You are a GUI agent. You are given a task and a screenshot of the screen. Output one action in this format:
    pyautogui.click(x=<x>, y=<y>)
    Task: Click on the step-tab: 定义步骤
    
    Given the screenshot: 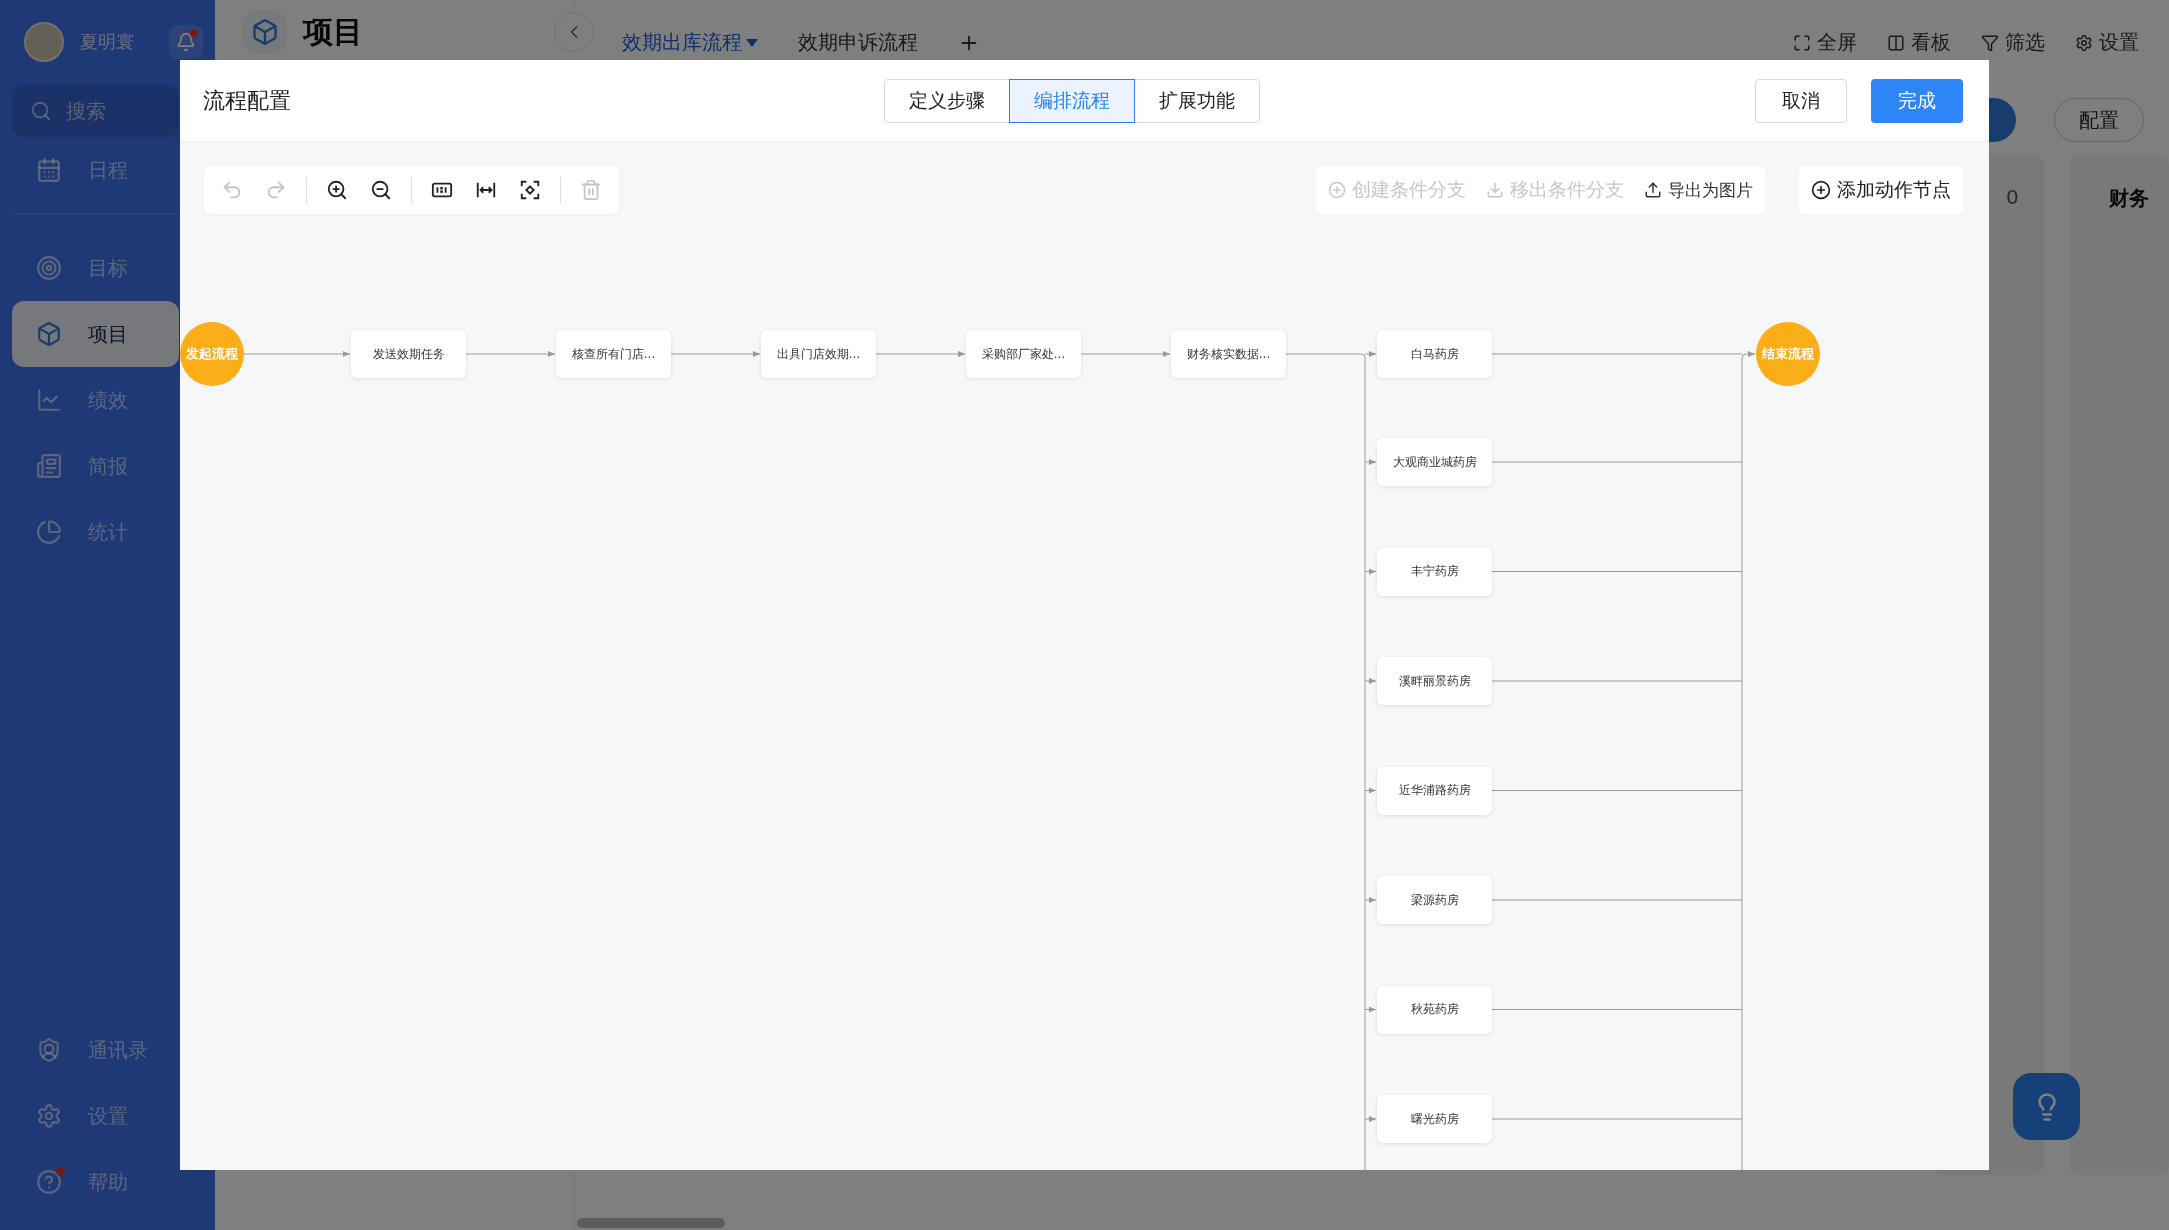 What is the action you would take?
    pyautogui.click(x=947, y=101)
    